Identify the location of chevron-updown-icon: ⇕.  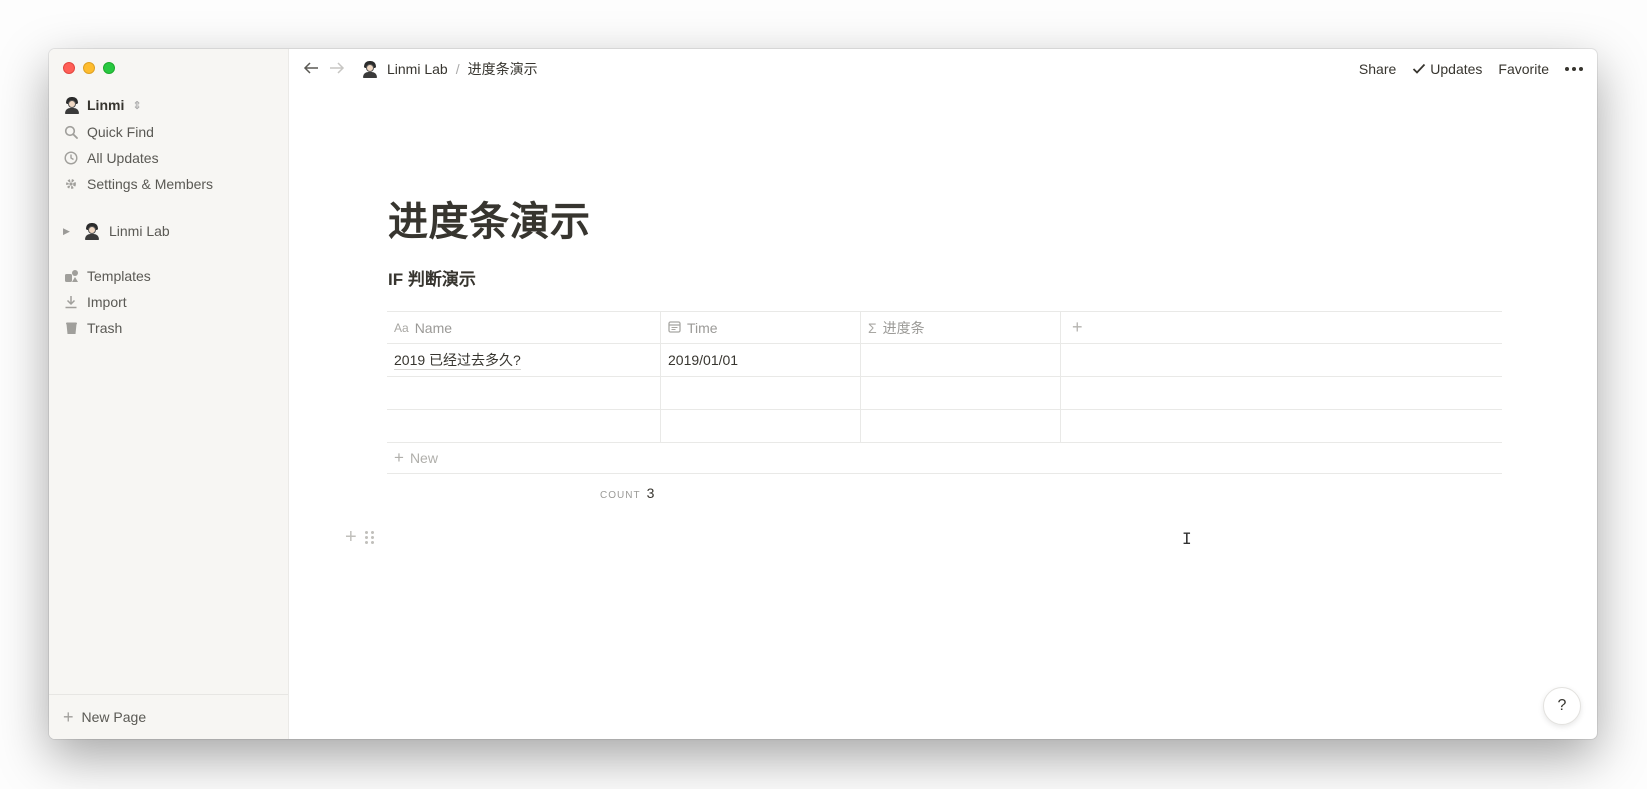
(137, 105).